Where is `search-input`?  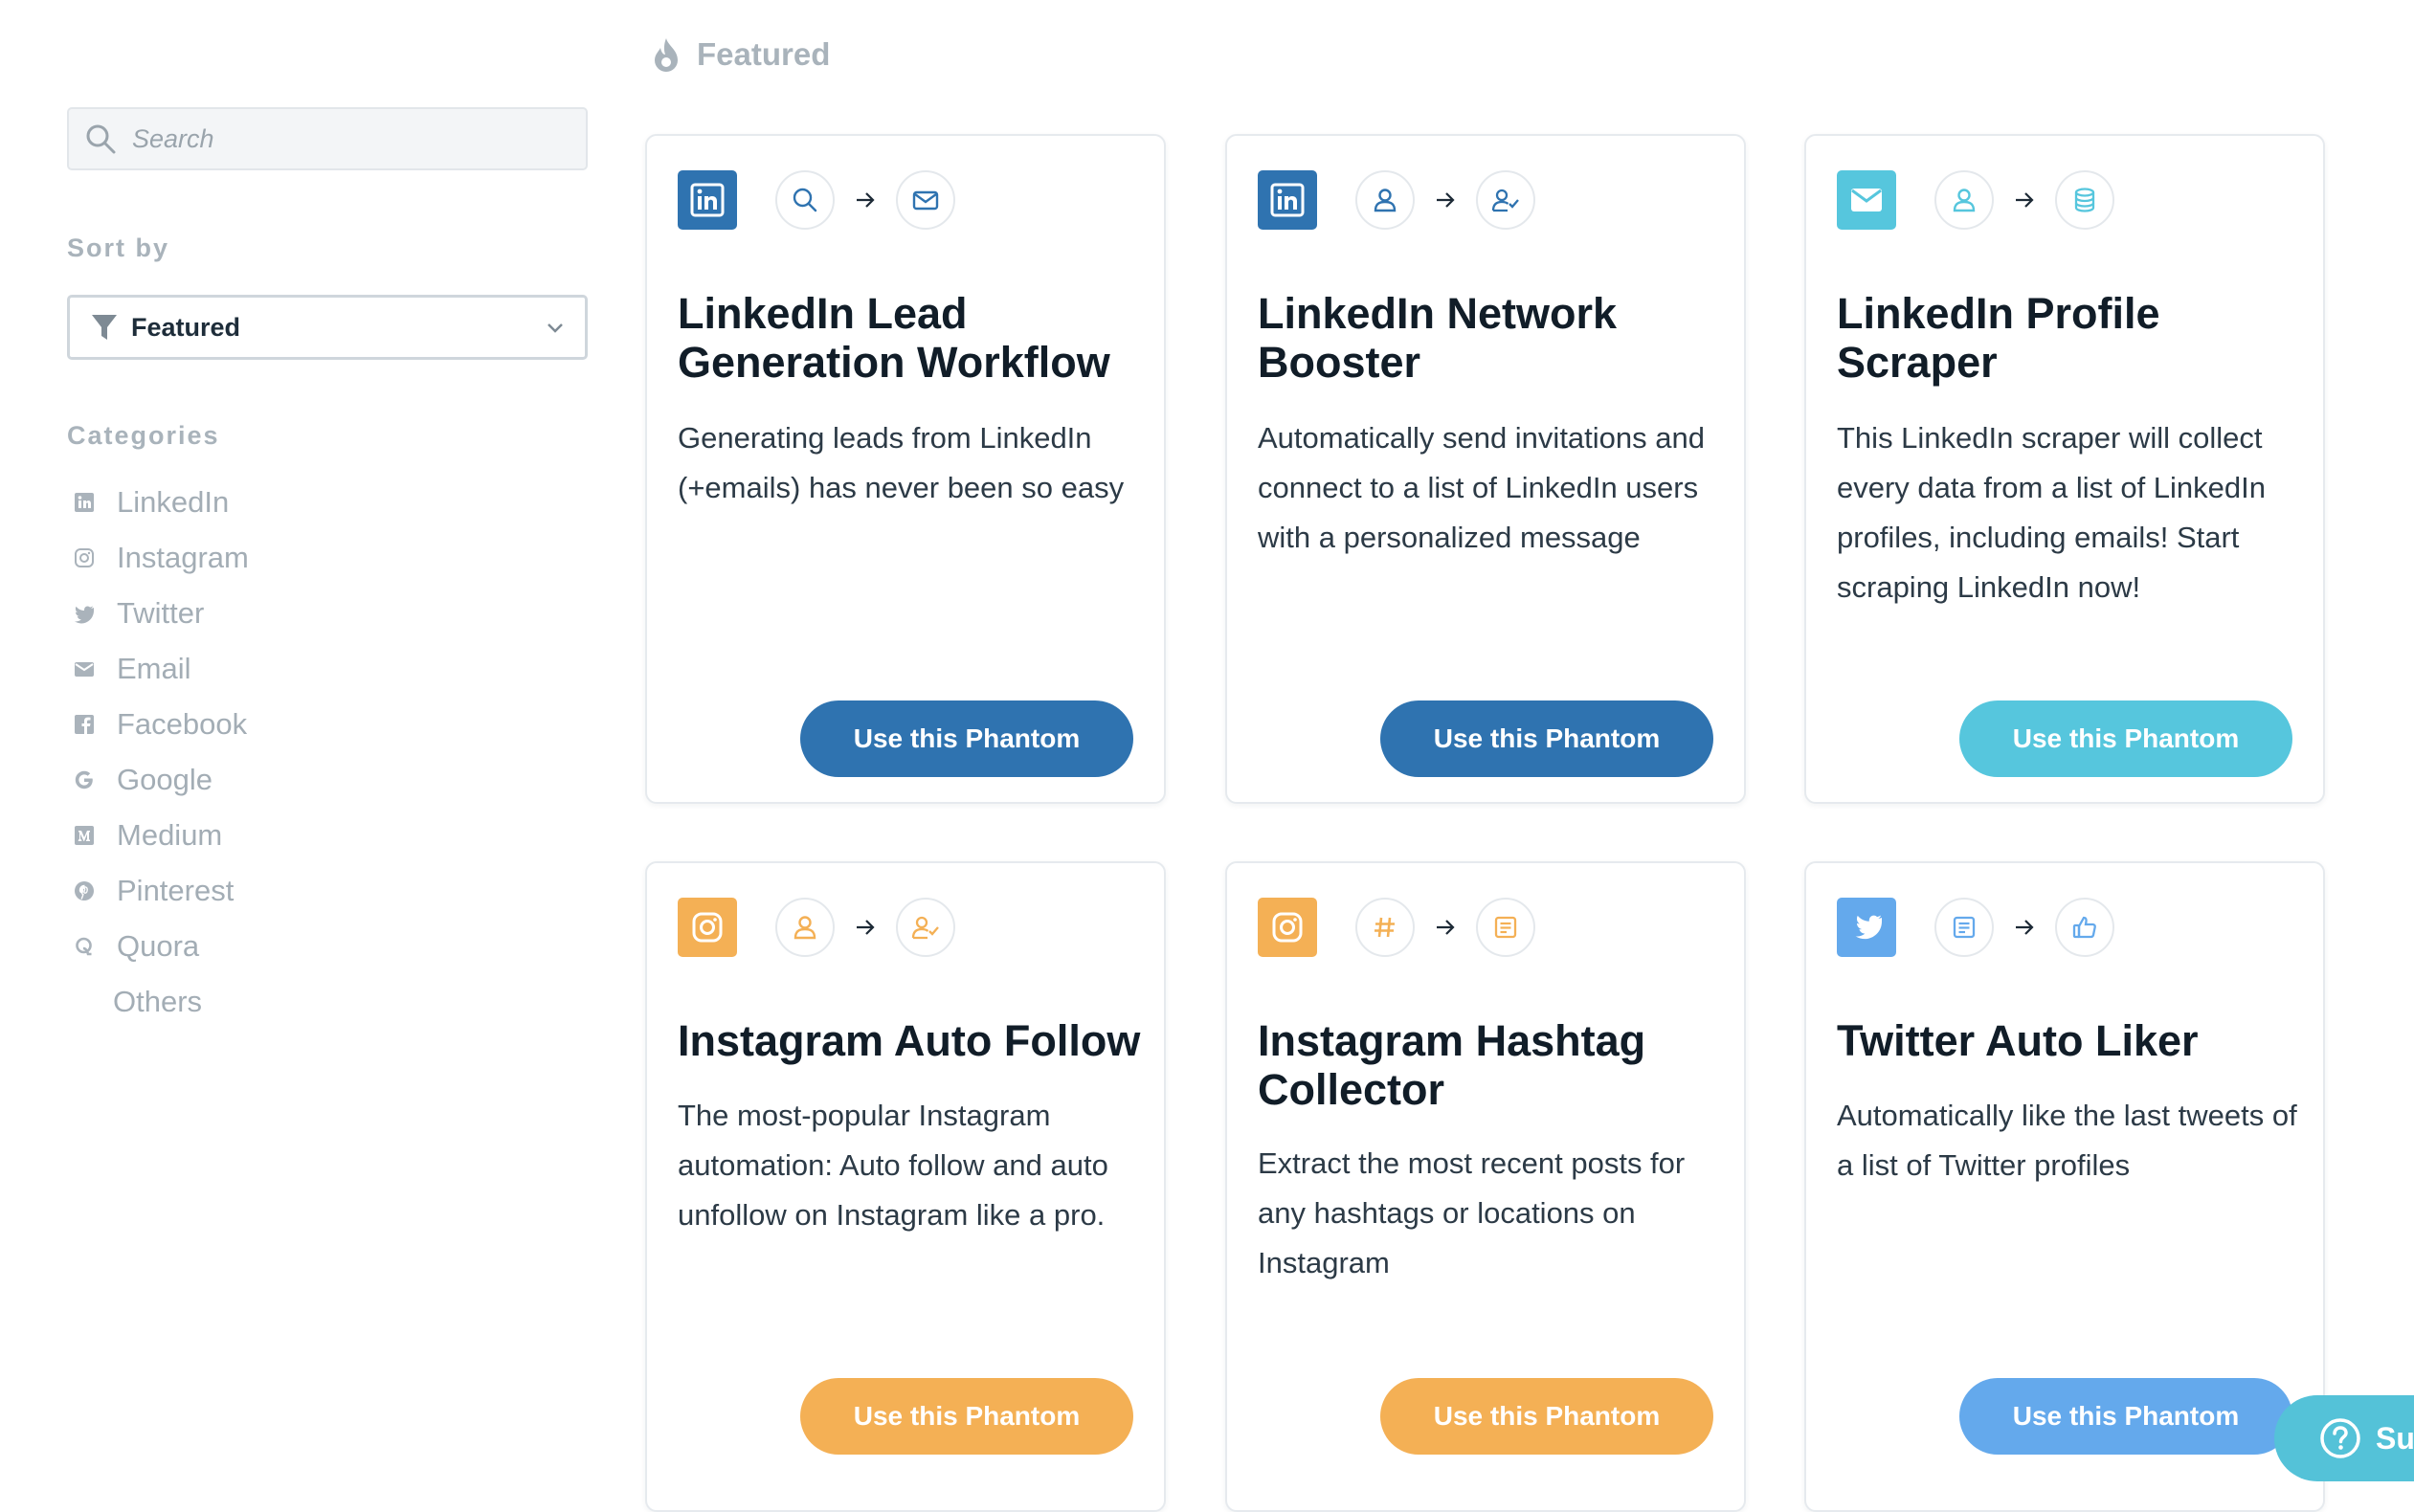
search-input is located at coordinates (343, 138).